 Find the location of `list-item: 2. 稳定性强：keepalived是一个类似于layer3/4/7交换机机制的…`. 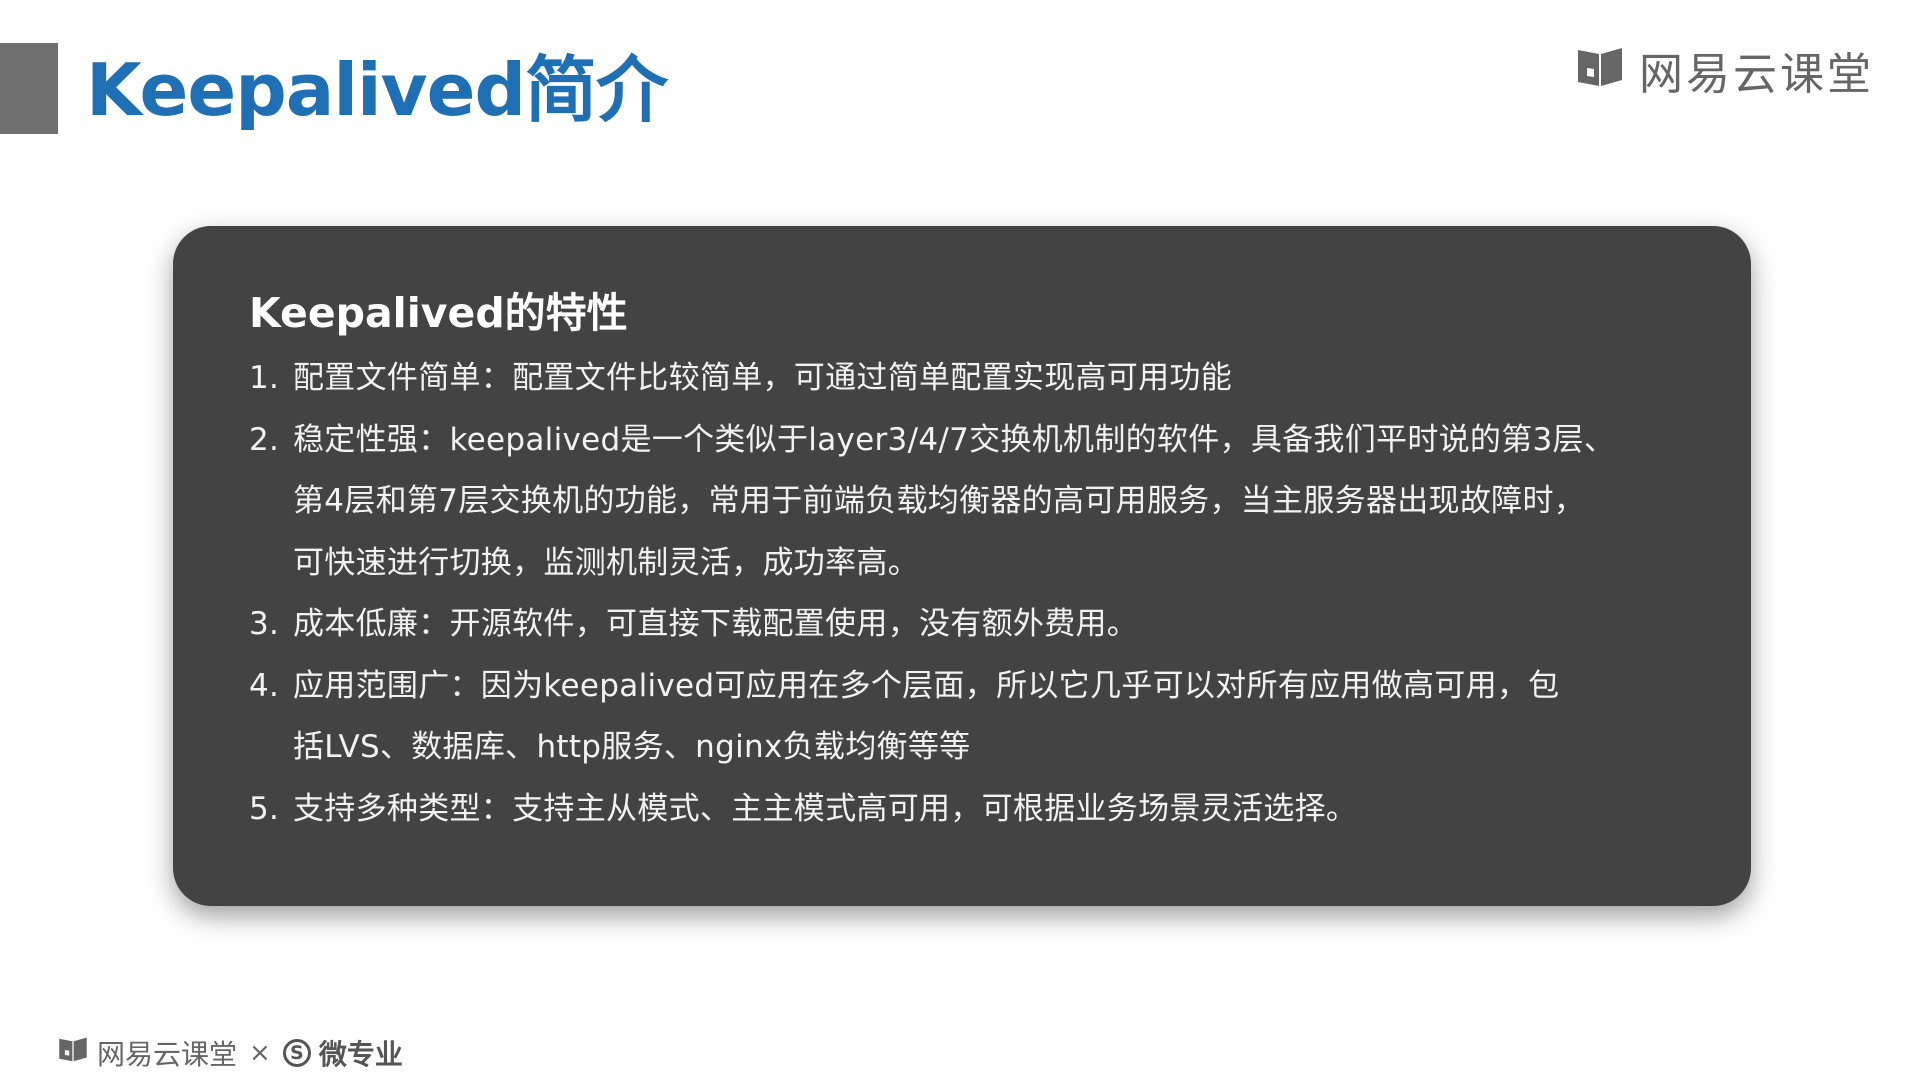

list-item: 2. 稳定性强：keepalived是一个类似于layer3/4/7交换机机制的… is located at coordinates (970, 502).